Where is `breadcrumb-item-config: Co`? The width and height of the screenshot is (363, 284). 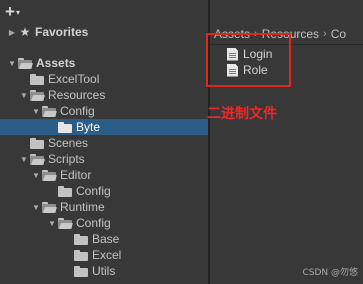
breadcrumb-item-config: Co is located at coordinates (338, 34).